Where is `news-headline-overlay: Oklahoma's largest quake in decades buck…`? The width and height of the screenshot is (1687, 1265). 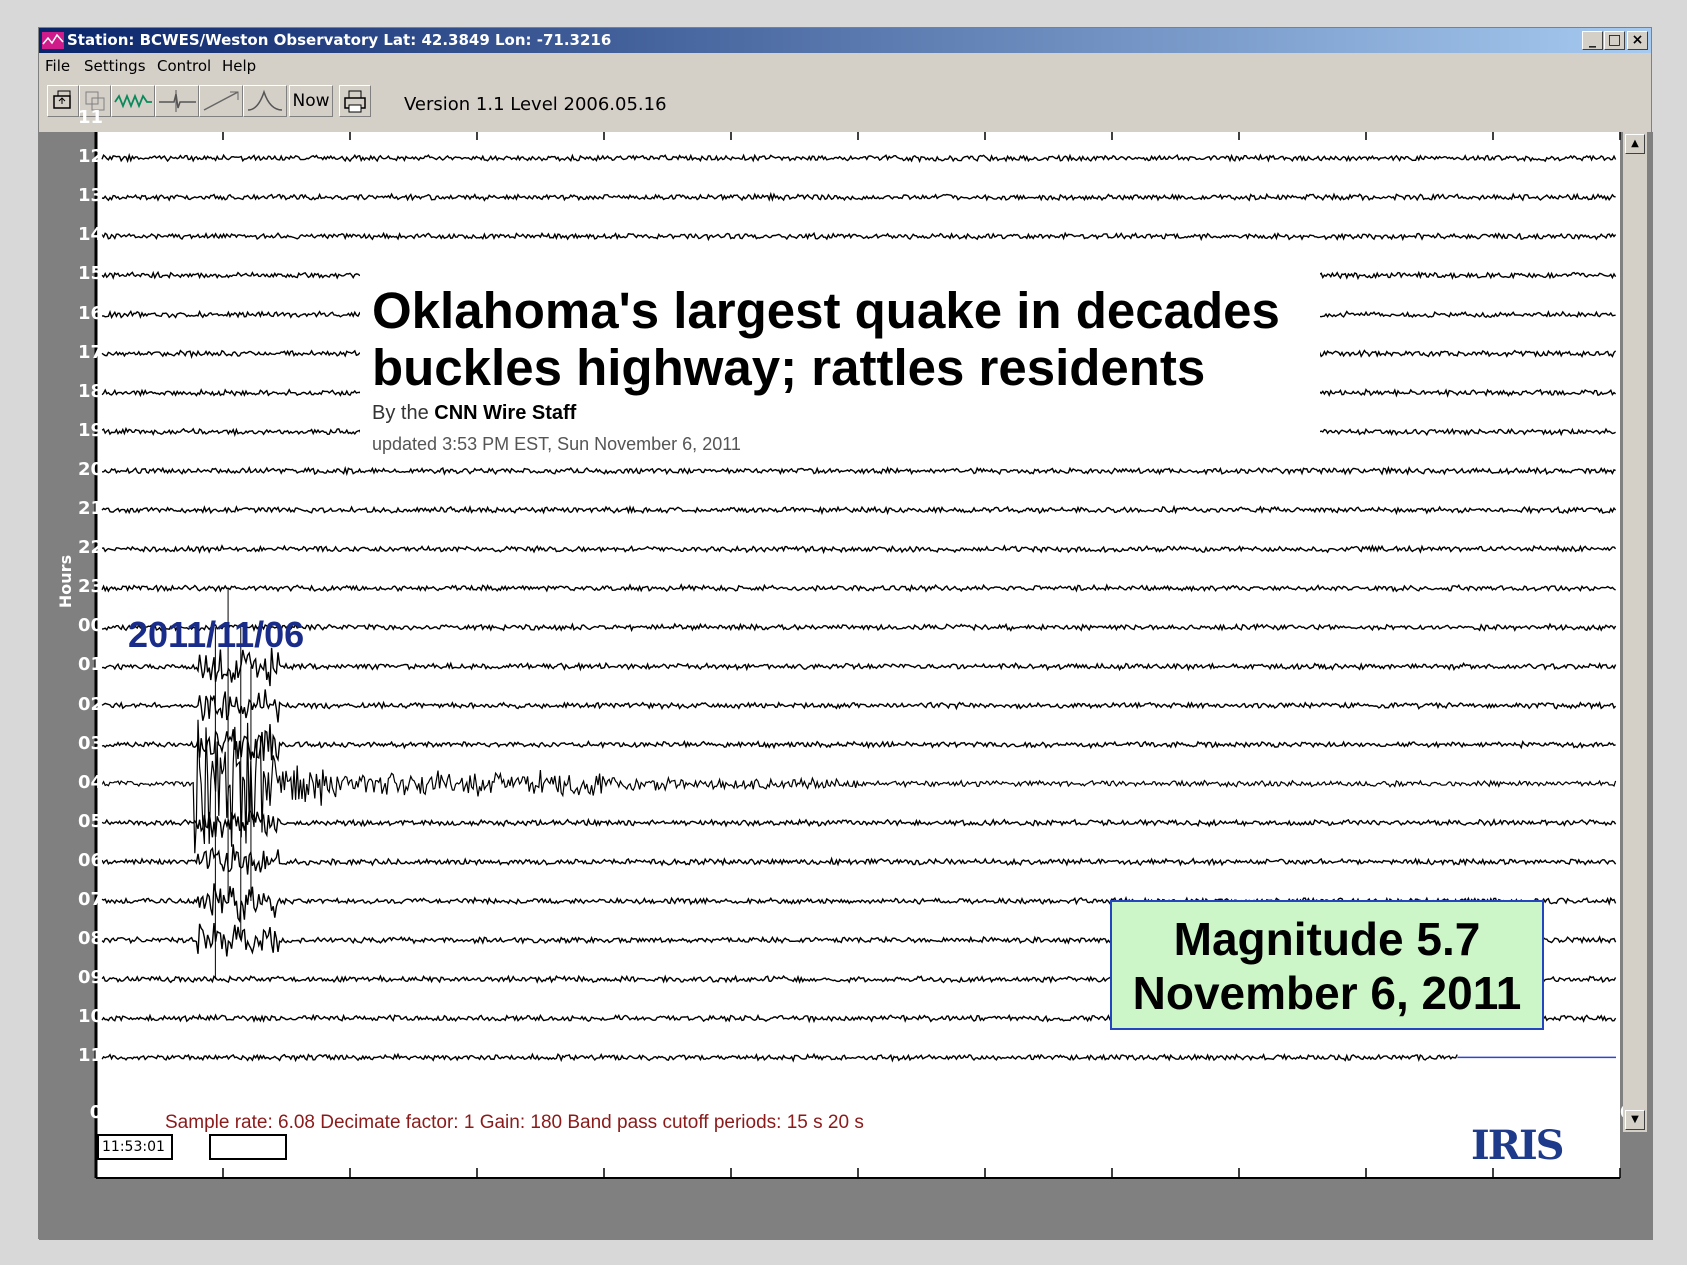 news-headline-overlay: Oklahoma's largest quake in decades buck… is located at coordinates (840, 359).